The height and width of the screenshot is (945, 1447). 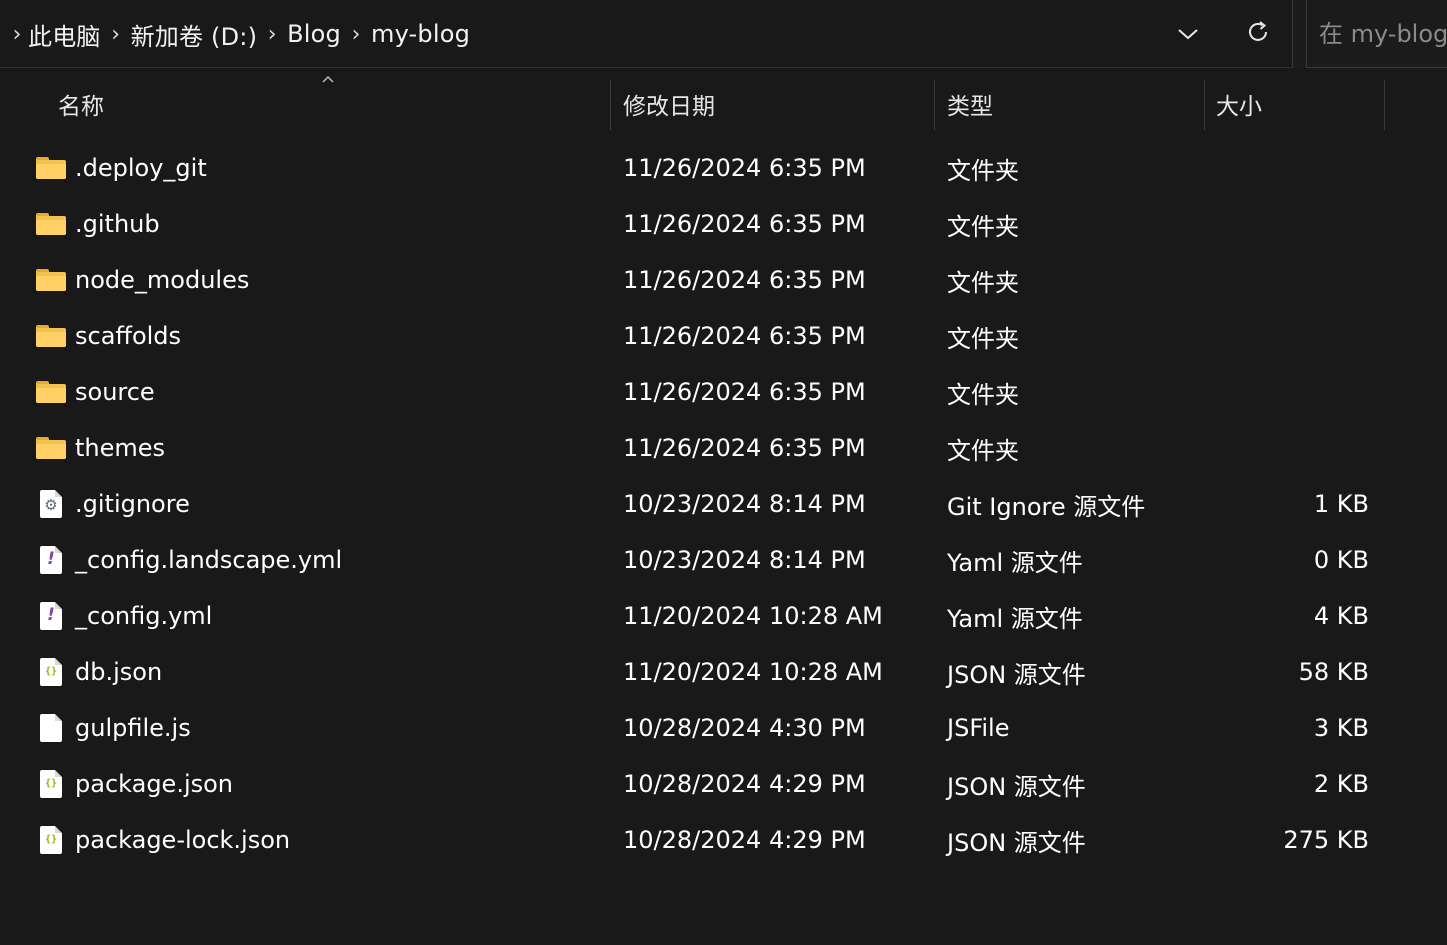 What do you see at coordinates (1046, 506) in the screenshot?
I see `file-type: Git Ignore 源文件` at bounding box center [1046, 506].